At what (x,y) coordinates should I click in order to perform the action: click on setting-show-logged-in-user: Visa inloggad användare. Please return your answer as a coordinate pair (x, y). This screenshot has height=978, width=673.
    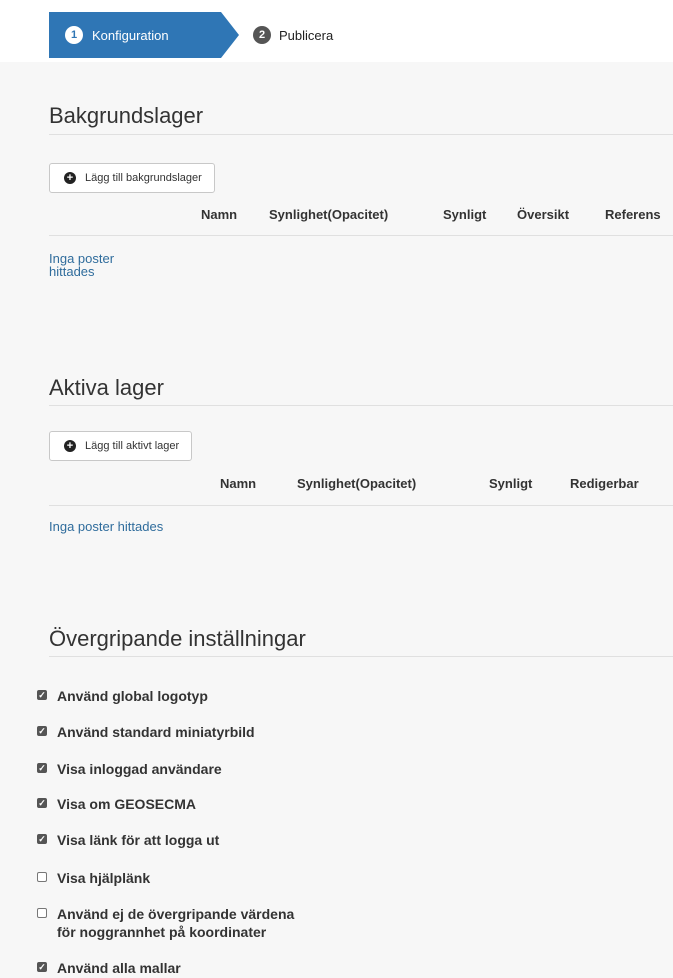
    Looking at the image, I should click on (129, 769).